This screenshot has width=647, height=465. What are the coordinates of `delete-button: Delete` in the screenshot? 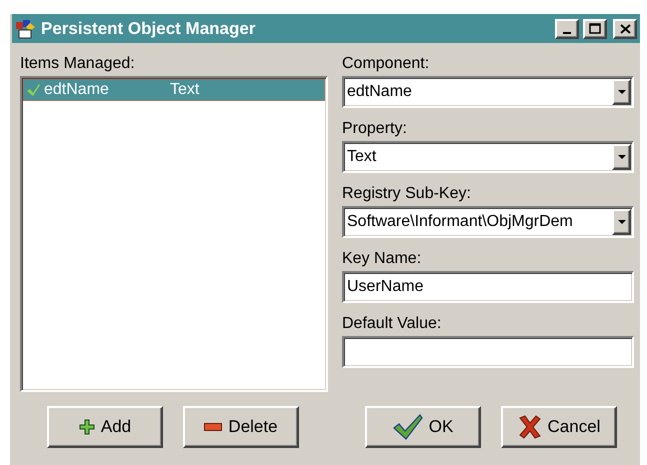 It's located at (241, 427).